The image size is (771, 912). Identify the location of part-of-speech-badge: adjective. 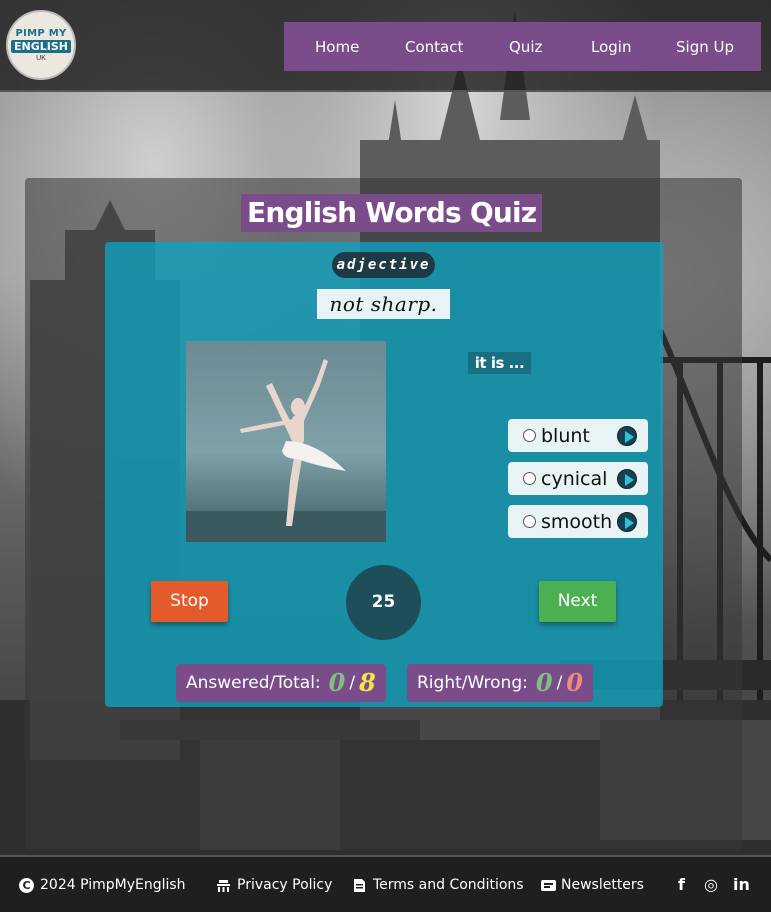
(383, 265).